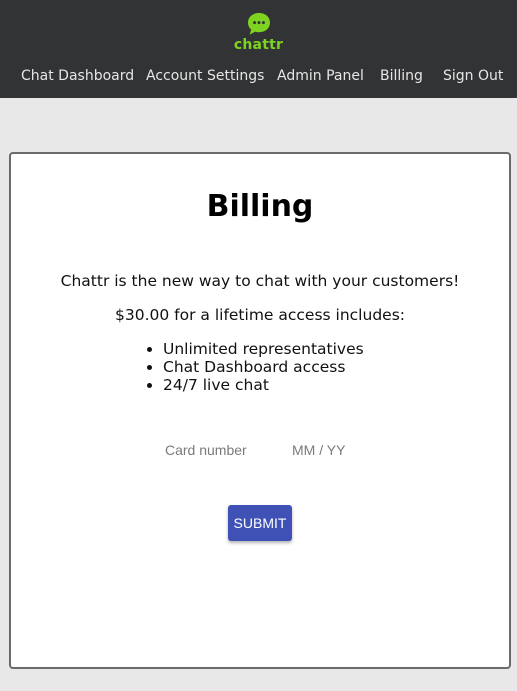 The image size is (517, 691). What do you see at coordinates (77, 76) in the screenshot?
I see `nav-chat-dashboard: Chat Dashboard` at bounding box center [77, 76].